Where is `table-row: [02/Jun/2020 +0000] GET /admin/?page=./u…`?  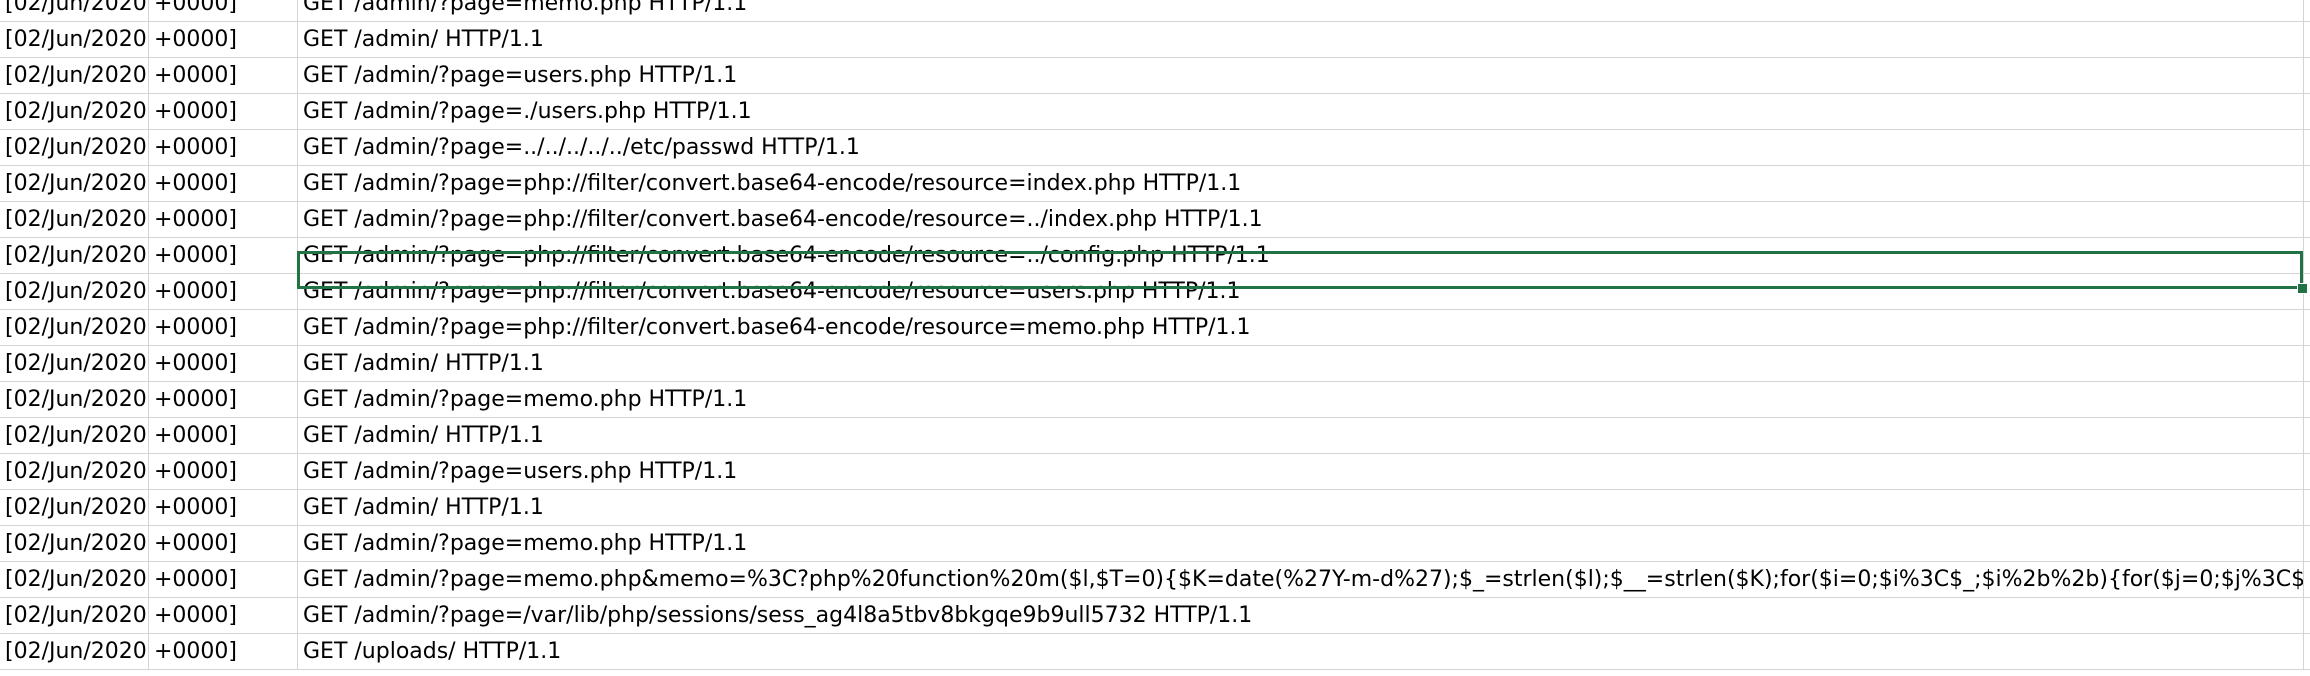
table-row: [02/Jun/2020 +0000] GET /admin/?page=./u… is located at coordinates (1155, 112).